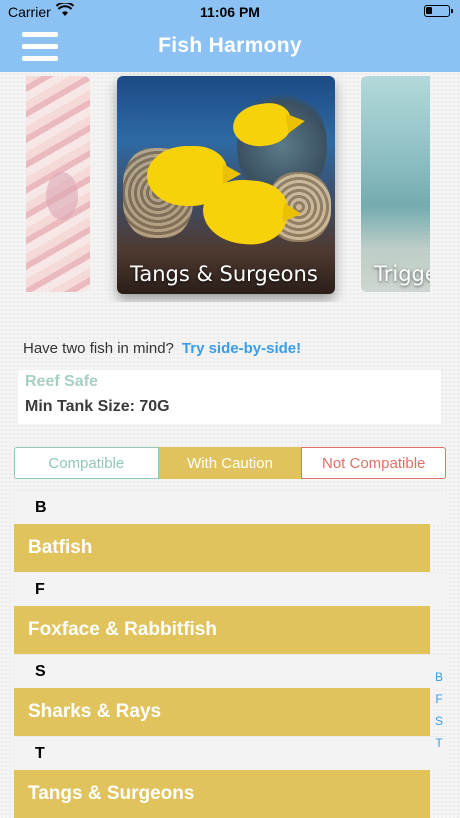 The width and height of the screenshot is (460, 818). I want to click on carousel-card-label: Tangs & Surgeons, so click(224, 274).